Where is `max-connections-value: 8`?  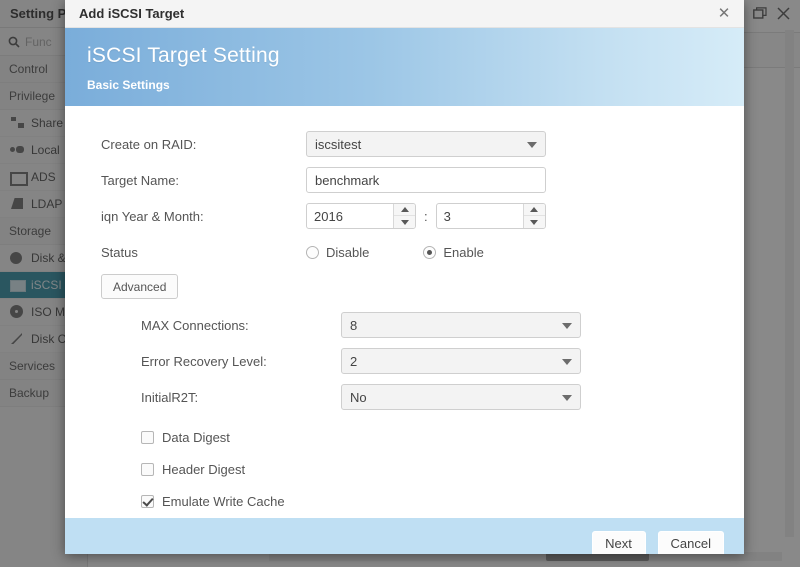
max-connections-value: 8 is located at coordinates (354, 325).